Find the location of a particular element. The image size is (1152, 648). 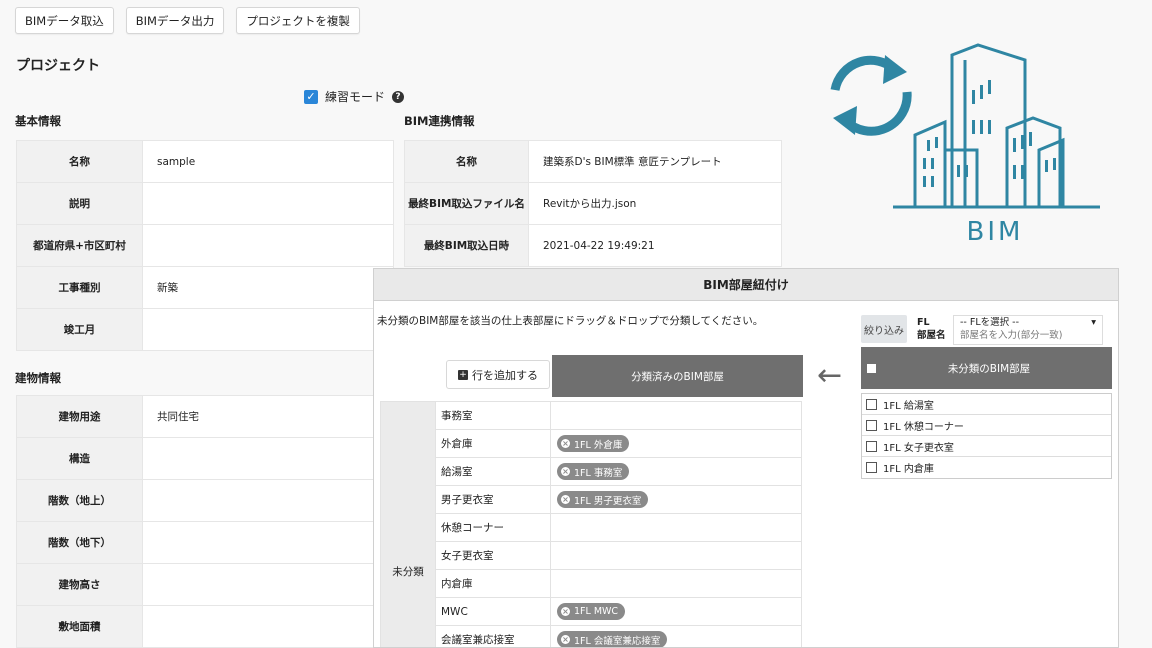

table-row: 会議室兼応接室 × 1FL 会議室兼応接室 is located at coordinates (591, 636).